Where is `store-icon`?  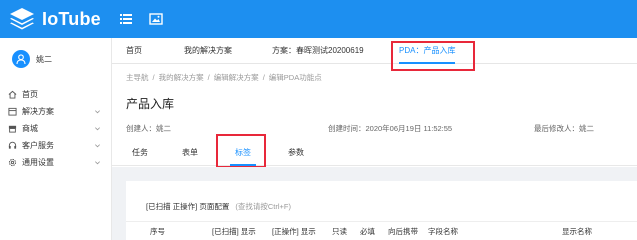
store-icon is located at coordinates (12, 129).